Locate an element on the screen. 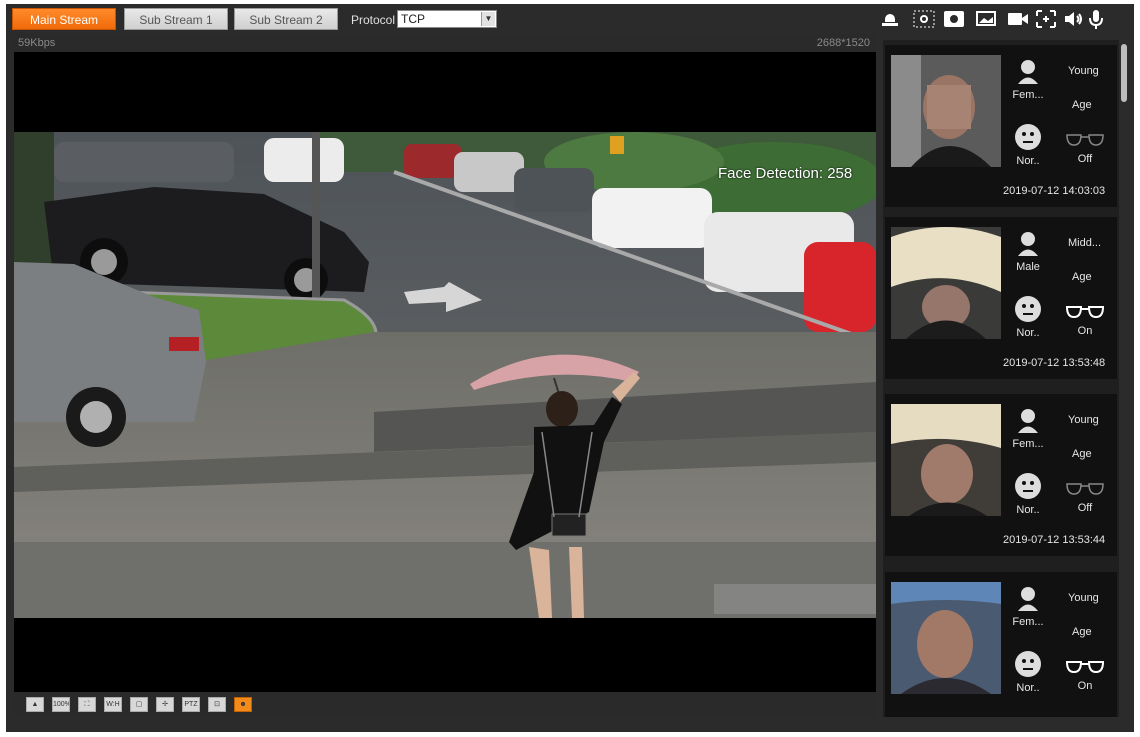  capture-time: 2019-07-12 14:03:03 is located at coordinates (1054, 191).